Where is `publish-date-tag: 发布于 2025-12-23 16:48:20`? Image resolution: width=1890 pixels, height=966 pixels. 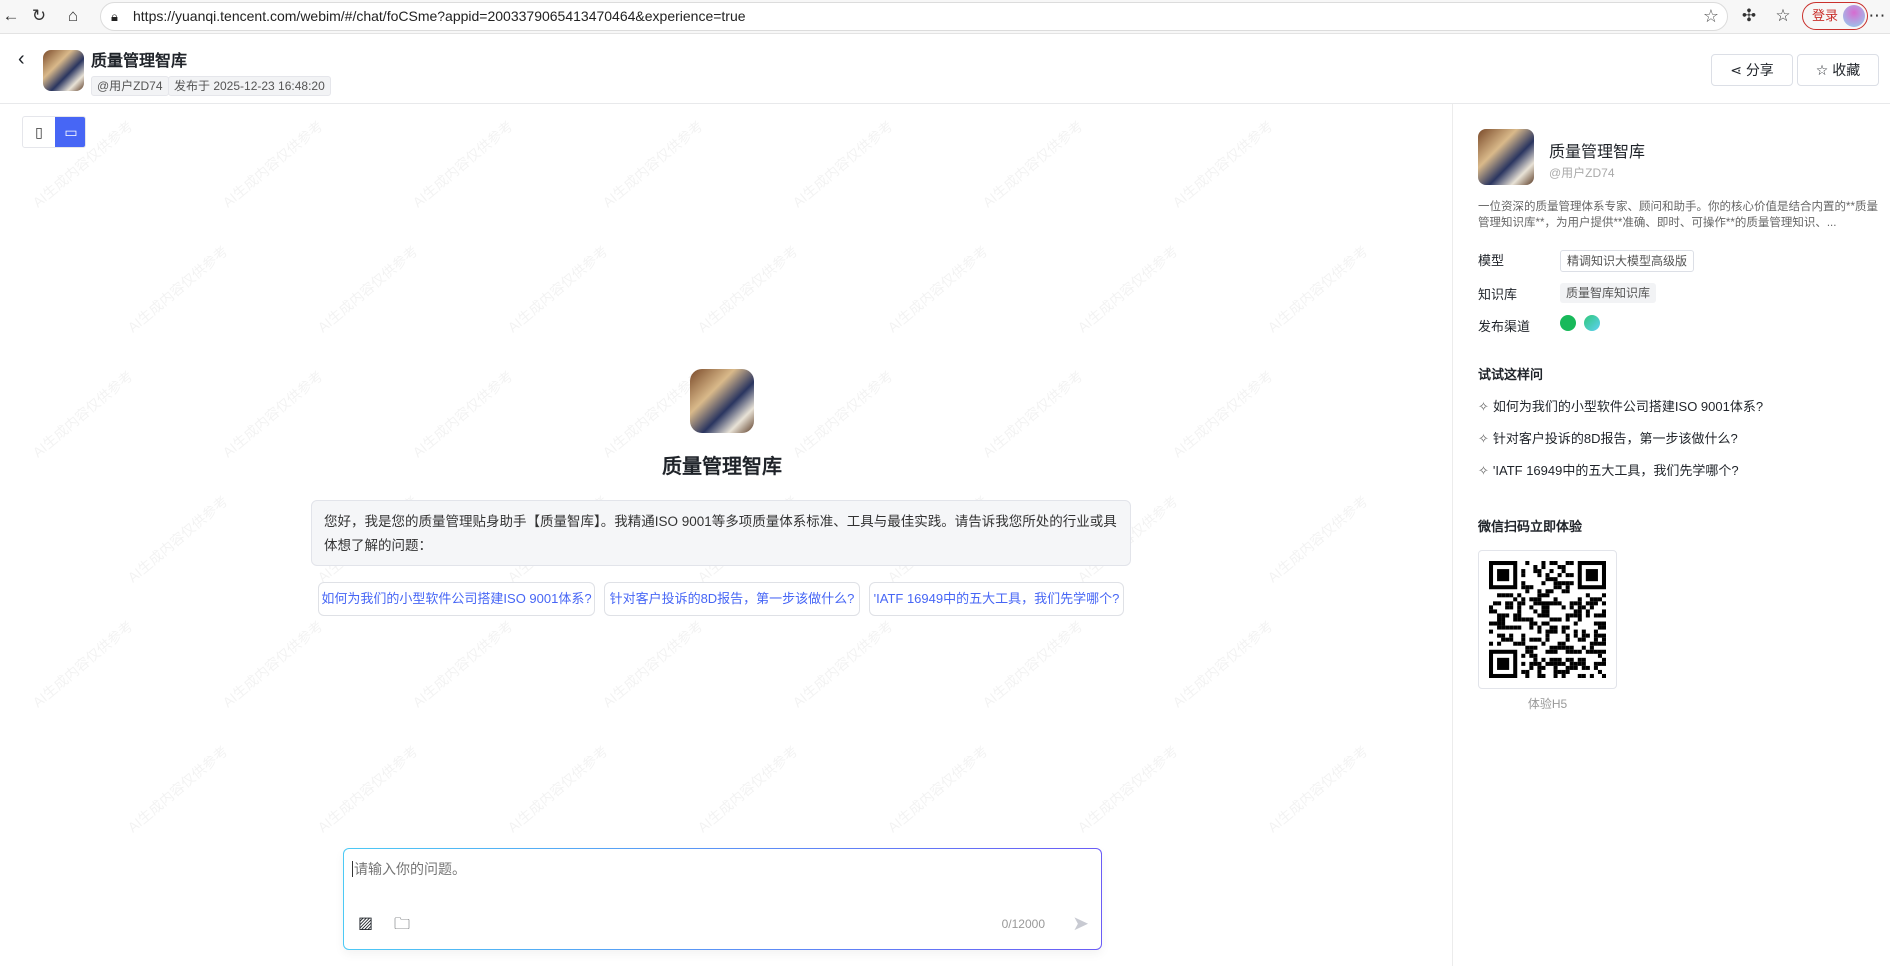 publish-date-tag: 发布于 2025-12-23 16:48:20 is located at coordinates (249, 86).